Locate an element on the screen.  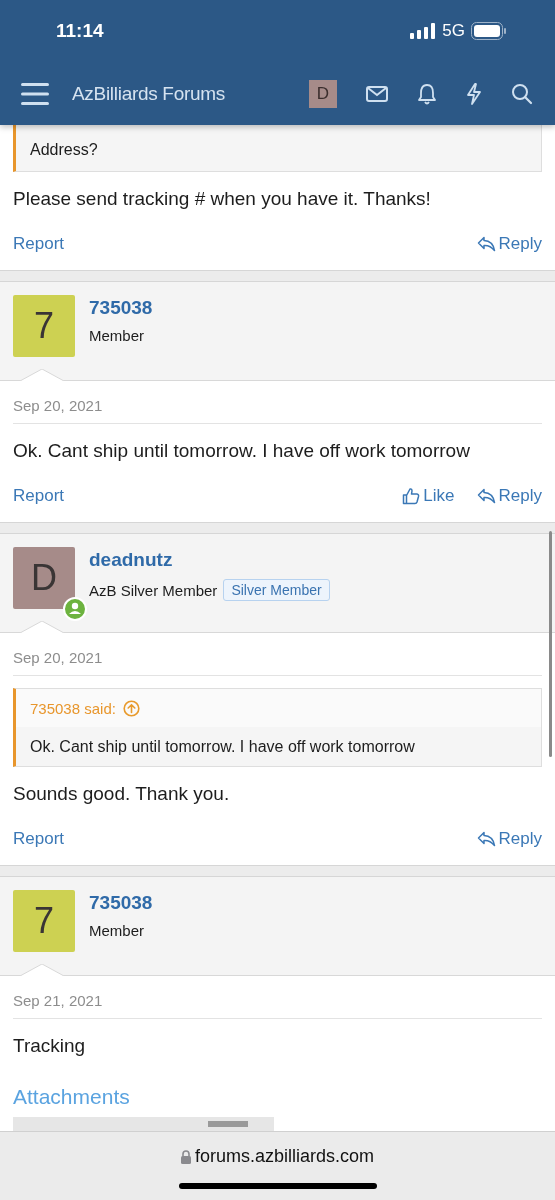
account-avatar: D is located at coordinates (323, 93).